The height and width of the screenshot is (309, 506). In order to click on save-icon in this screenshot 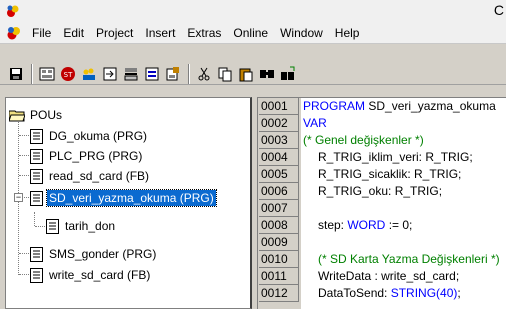, I will do `click(16, 74)`.